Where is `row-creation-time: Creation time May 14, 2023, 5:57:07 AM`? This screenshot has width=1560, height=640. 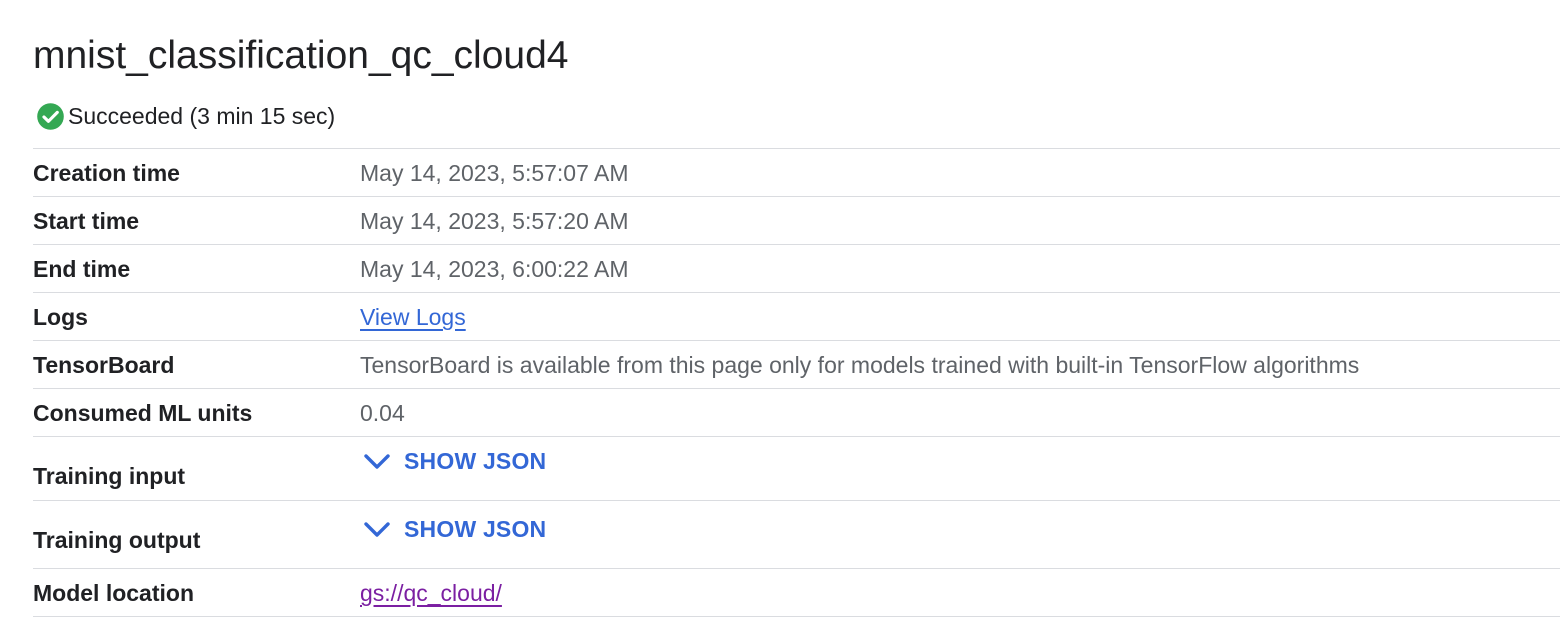 row-creation-time: Creation time May 14, 2023, 5:57:07 AM is located at coordinates (796, 173).